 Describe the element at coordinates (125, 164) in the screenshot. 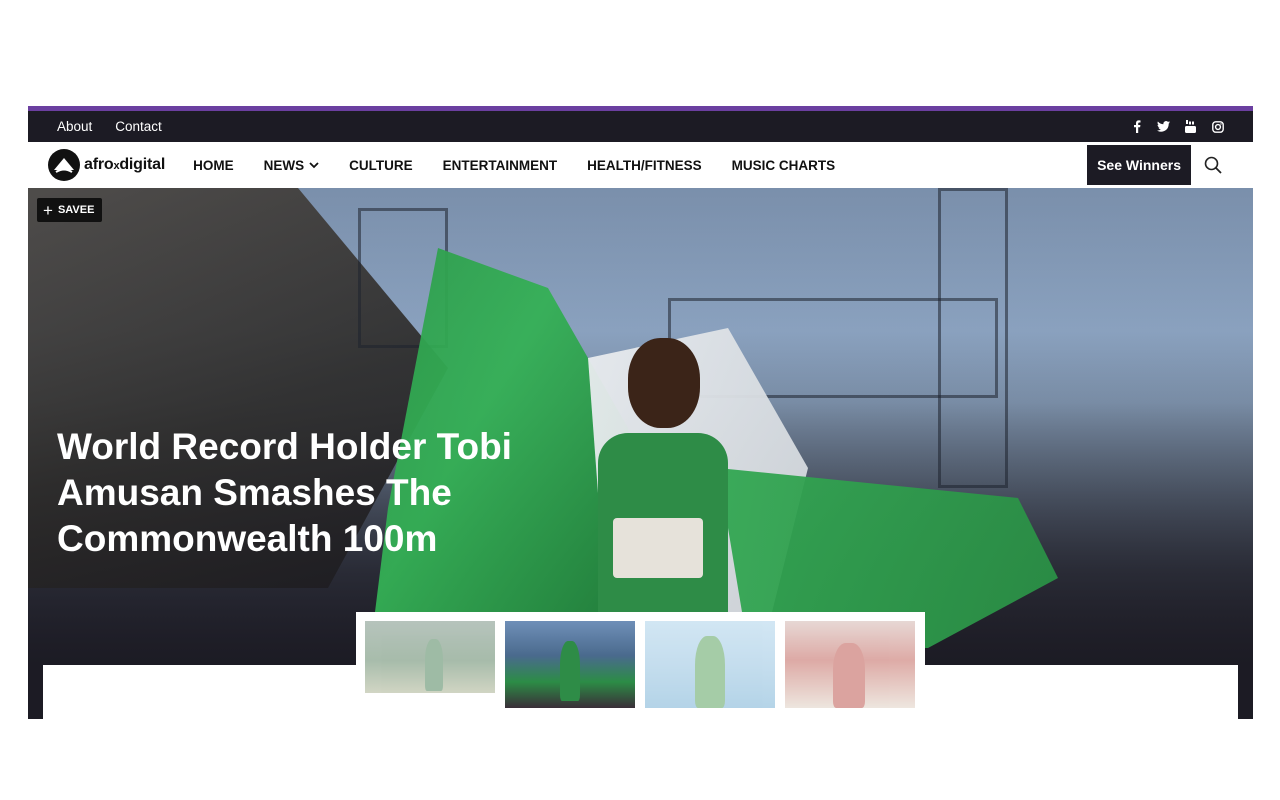

I see `logo-wordmark: afroxdigital` at that location.